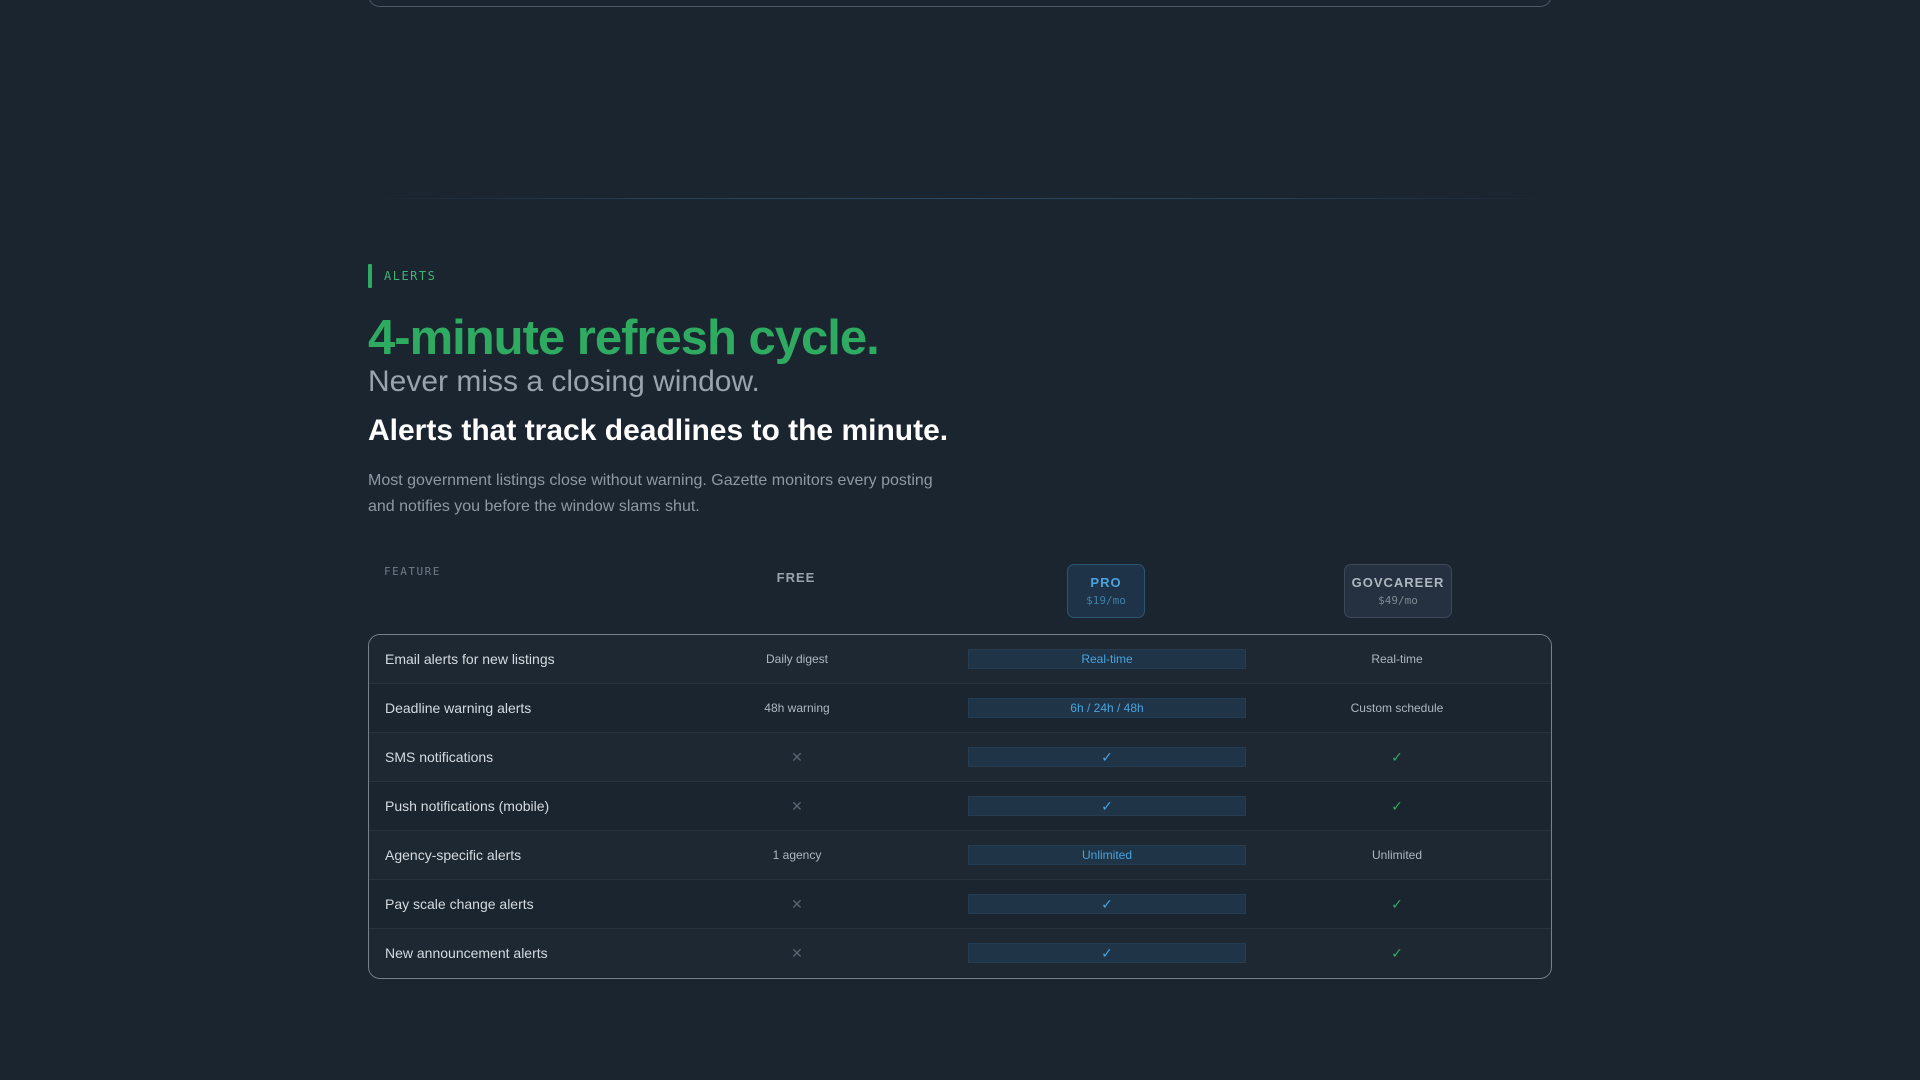 This screenshot has width=1920, height=1080. Describe the element at coordinates (960, 903) in the screenshot. I see `table-row: Pay scale change alerts ✕ ✓ ✓` at that location.